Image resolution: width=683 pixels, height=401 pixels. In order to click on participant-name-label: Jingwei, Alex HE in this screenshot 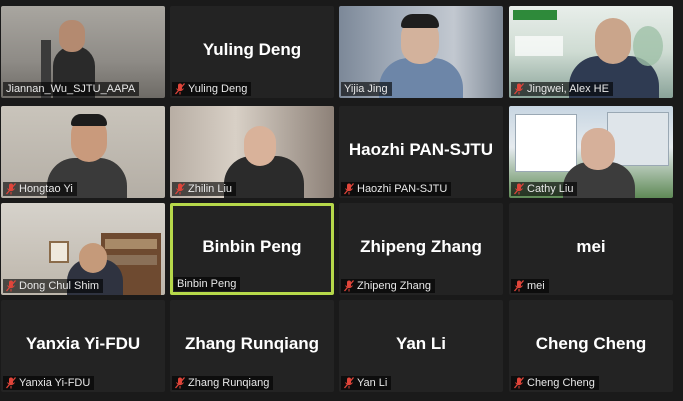, I will do `click(562, 89)`.